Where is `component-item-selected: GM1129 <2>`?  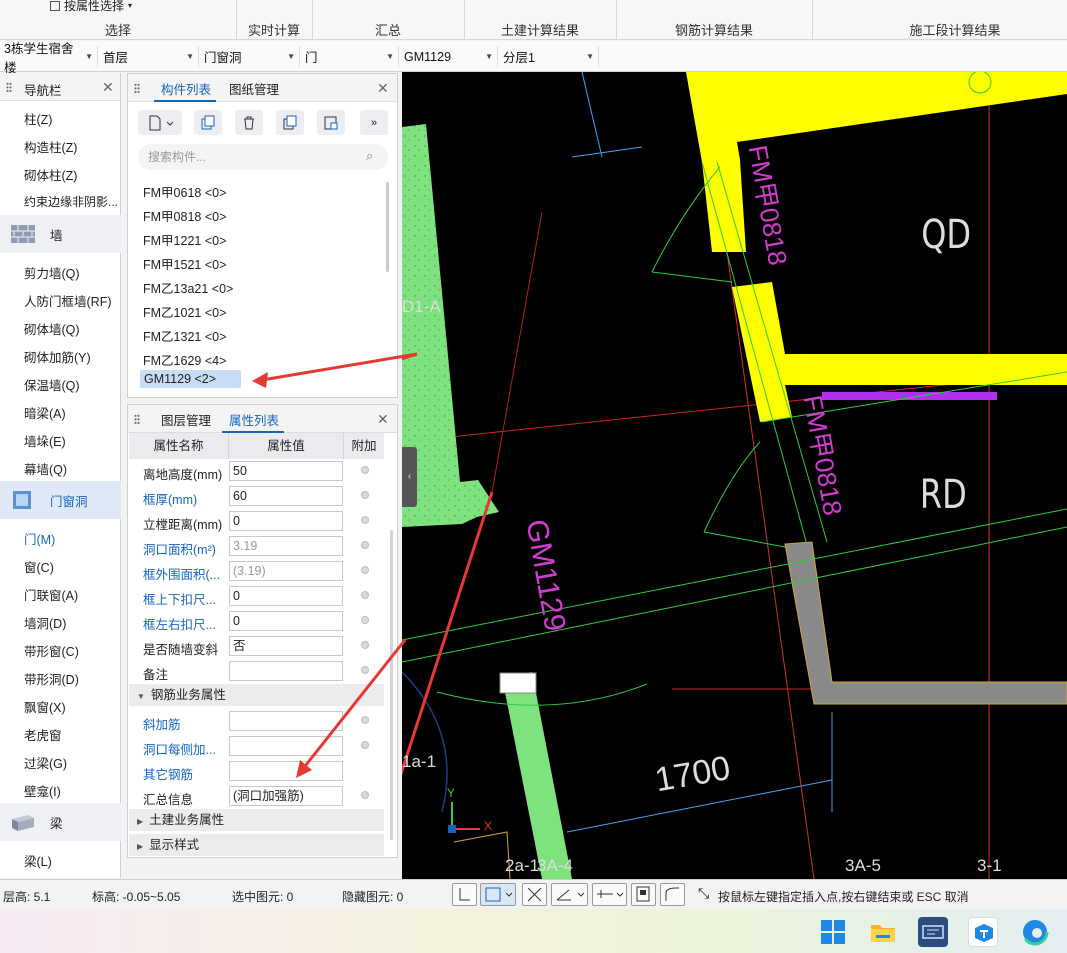 component-item-selected: GM1129 <2> is located at coordinates (190, 379).